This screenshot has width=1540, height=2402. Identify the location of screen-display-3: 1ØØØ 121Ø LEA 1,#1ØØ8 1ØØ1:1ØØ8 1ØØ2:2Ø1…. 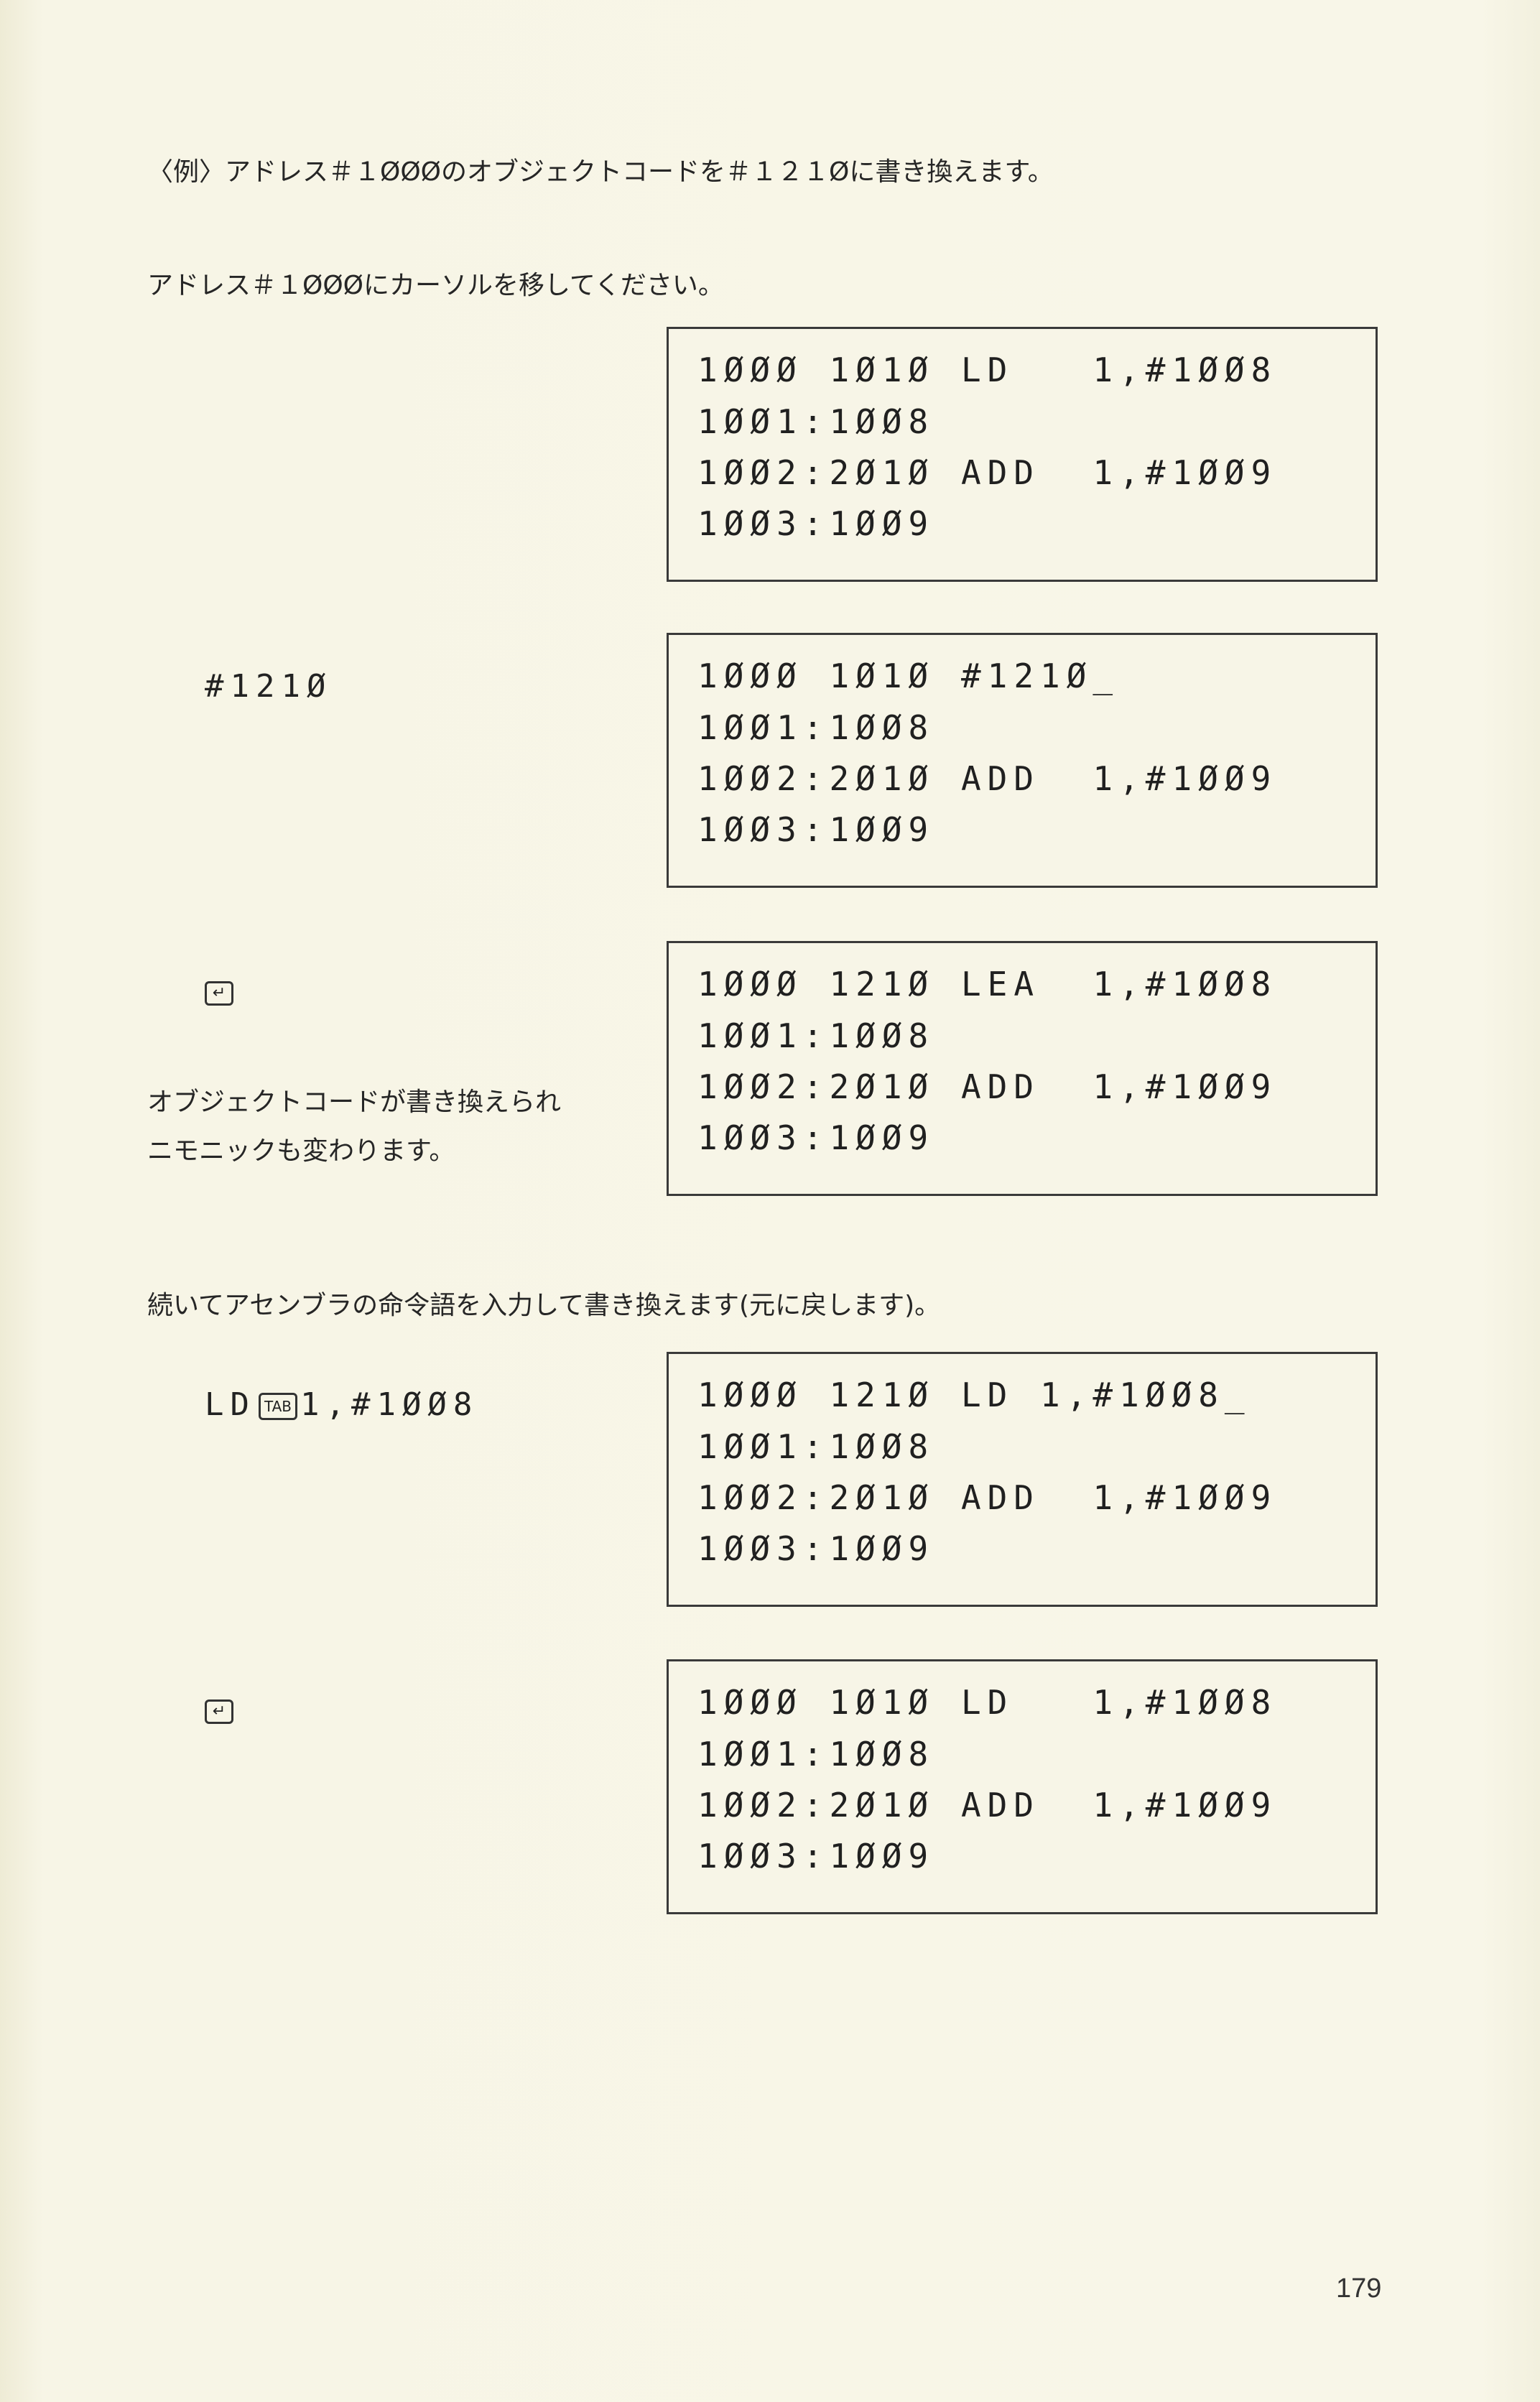
(1022, 1068).